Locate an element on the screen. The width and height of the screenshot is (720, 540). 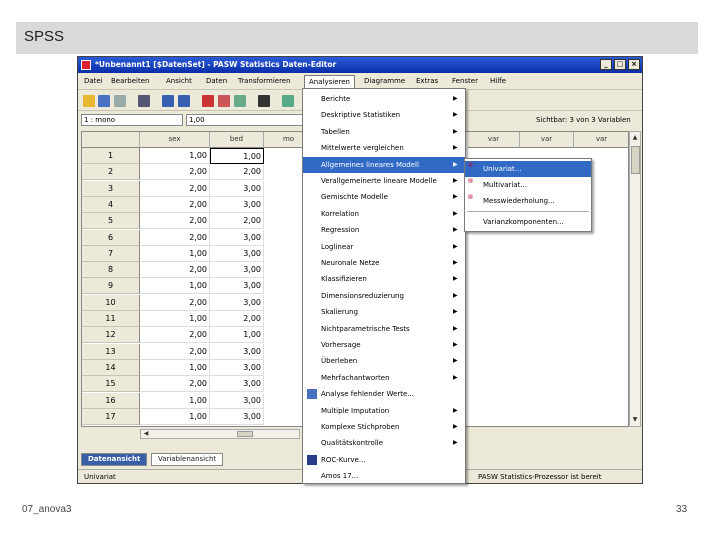
dialog-recall-icon is located at coordinates (144, 101).